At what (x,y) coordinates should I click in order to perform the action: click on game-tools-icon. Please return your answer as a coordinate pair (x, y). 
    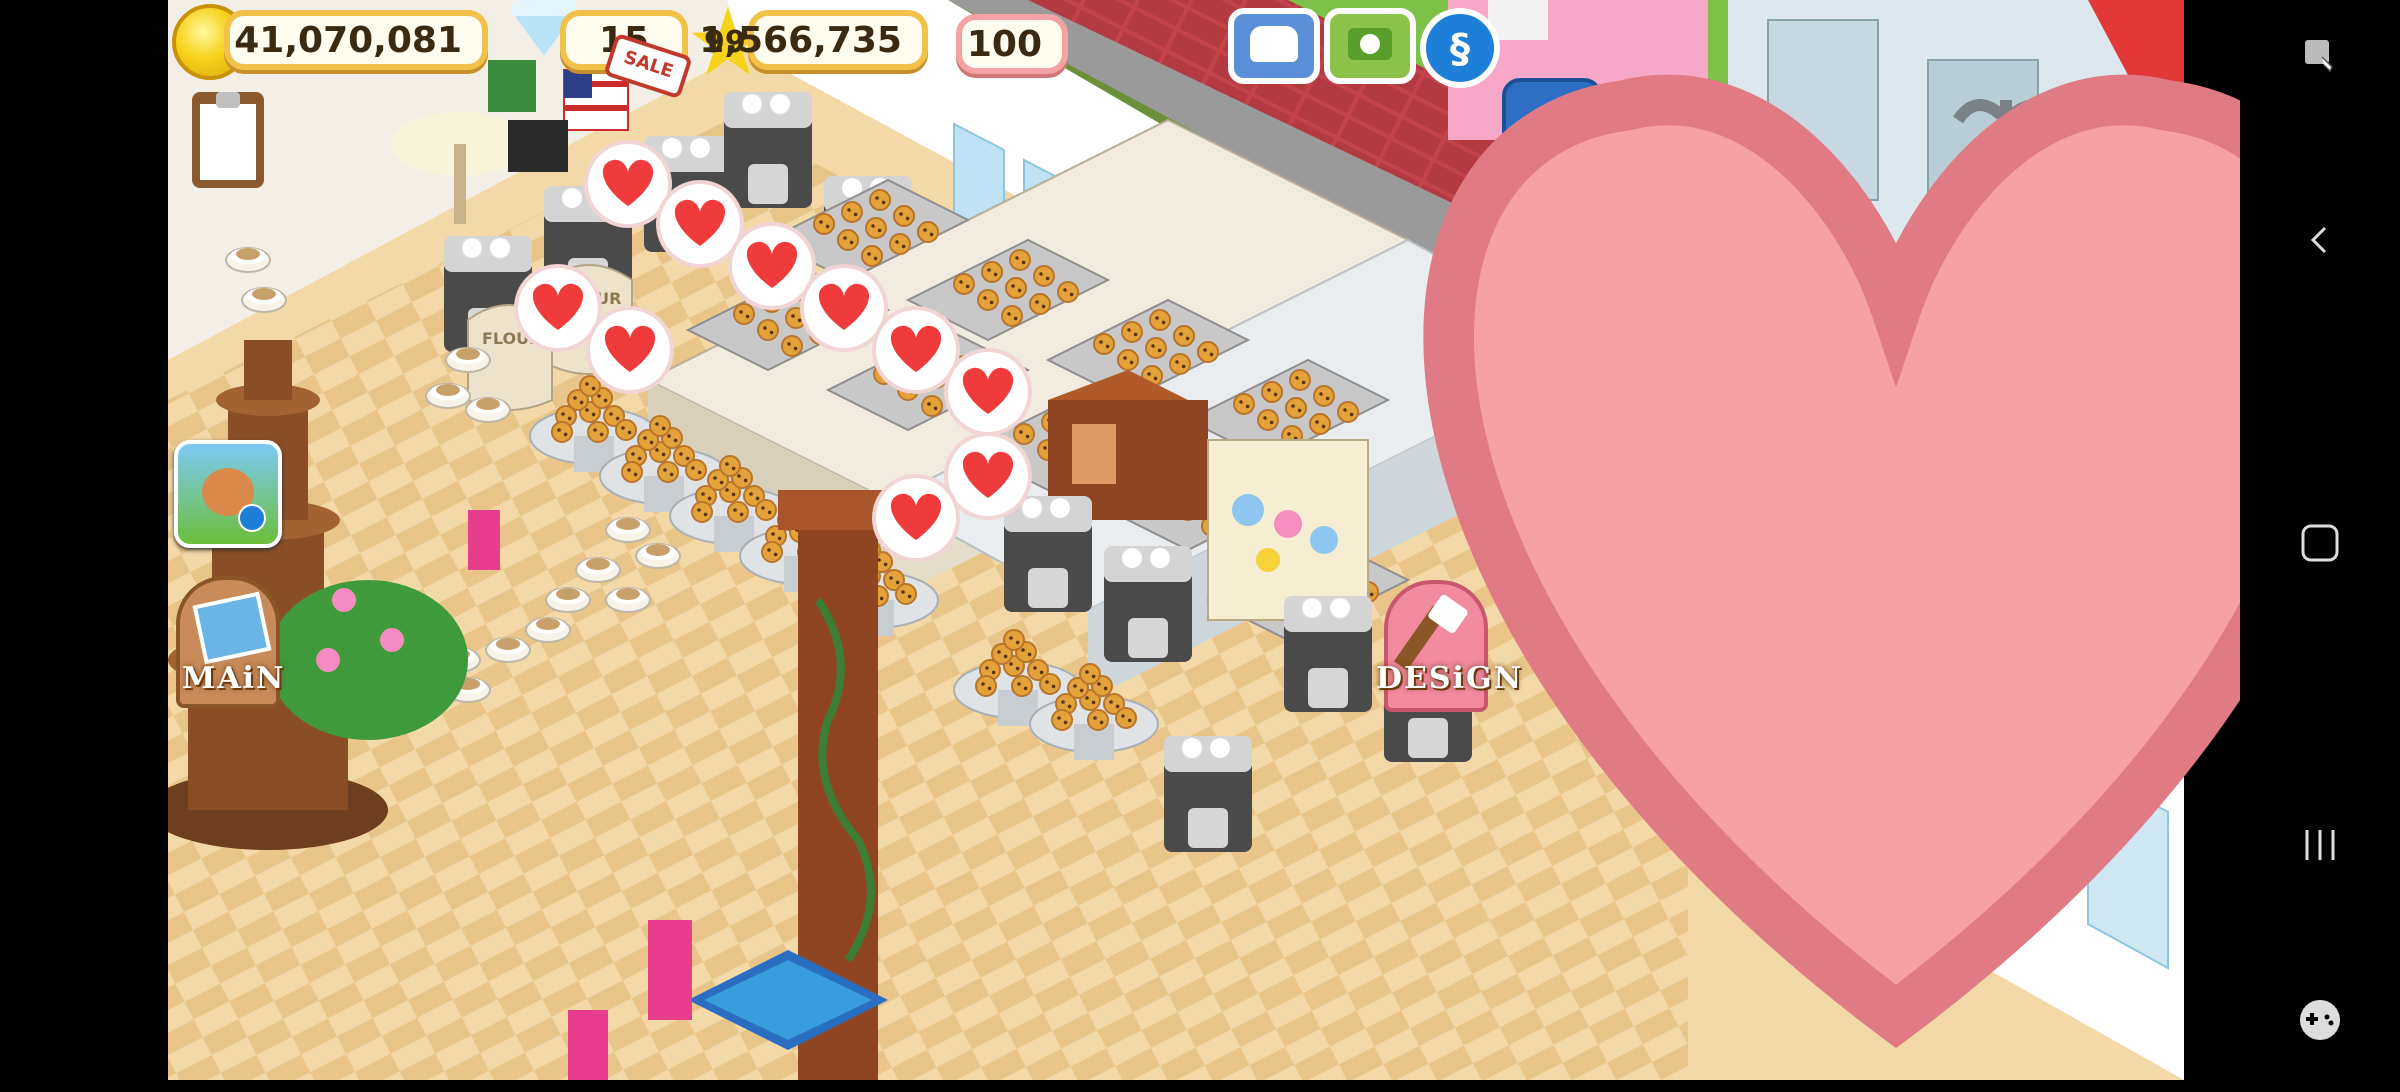
    Looking at the image, I should click on (2320, 1020).